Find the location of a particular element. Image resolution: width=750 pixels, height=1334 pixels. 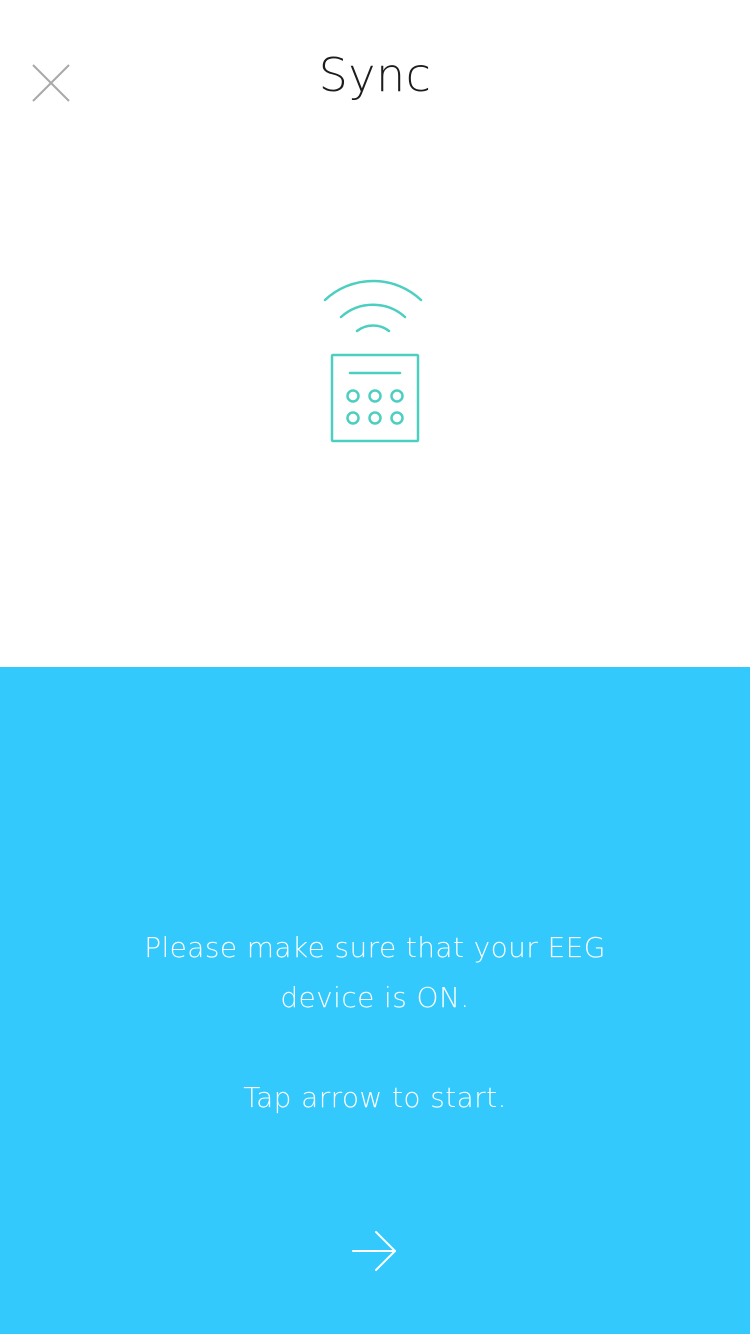

arrow-right-icon is located at coordinates (375, 1251).